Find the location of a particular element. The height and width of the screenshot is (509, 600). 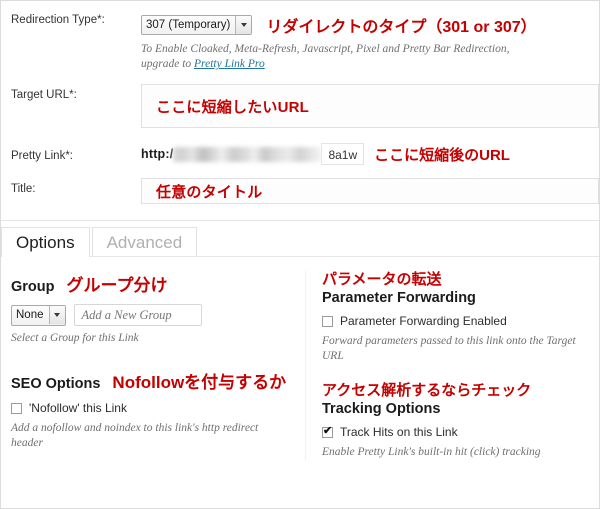

parameter-forwarding-title: Parameter Forwarding is located at coordinates (399, 298).